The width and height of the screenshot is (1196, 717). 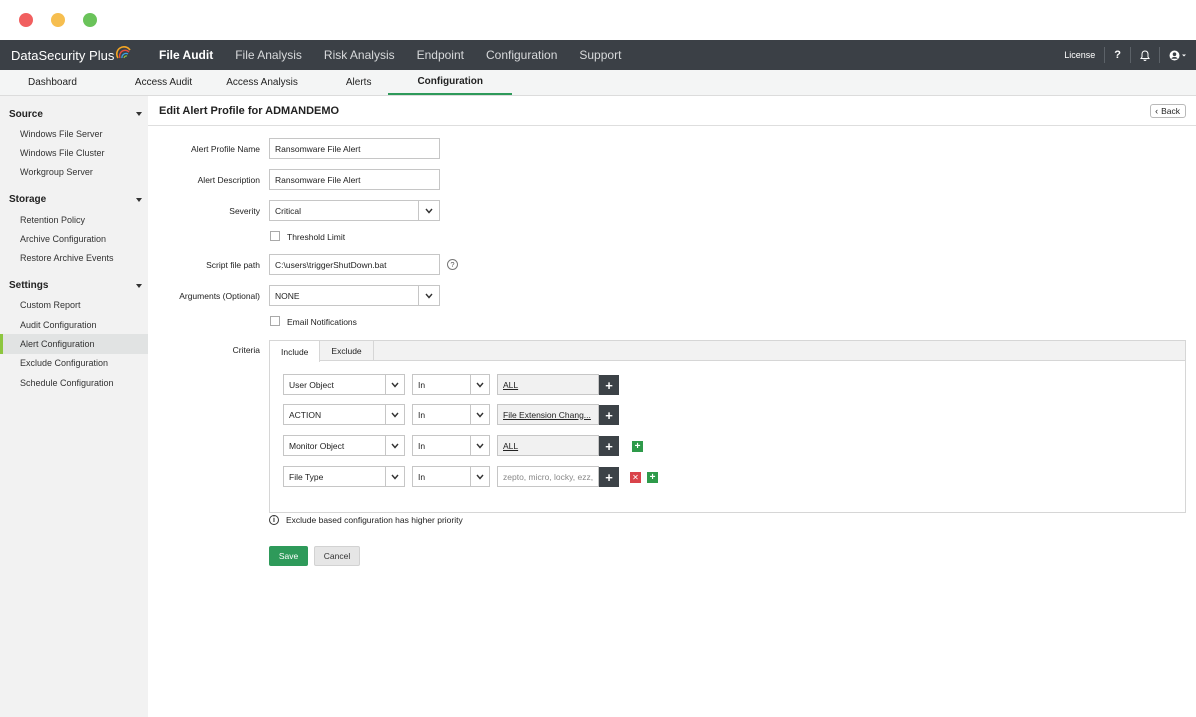 I want to click on criteria-tabs: Include Exclude, so click(x=727, y=351).